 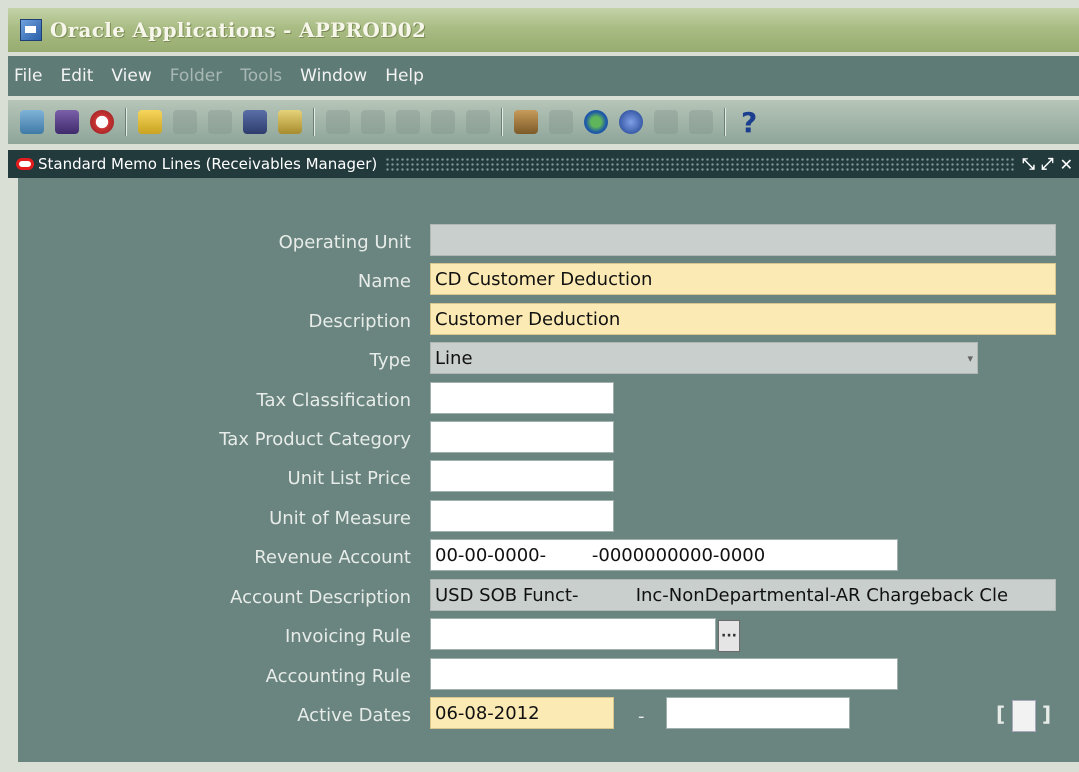 What do you see at coordinates (220, 122) in the screenshot?
I see `switch-responsibility-icon` at bounding box center [220, 122].